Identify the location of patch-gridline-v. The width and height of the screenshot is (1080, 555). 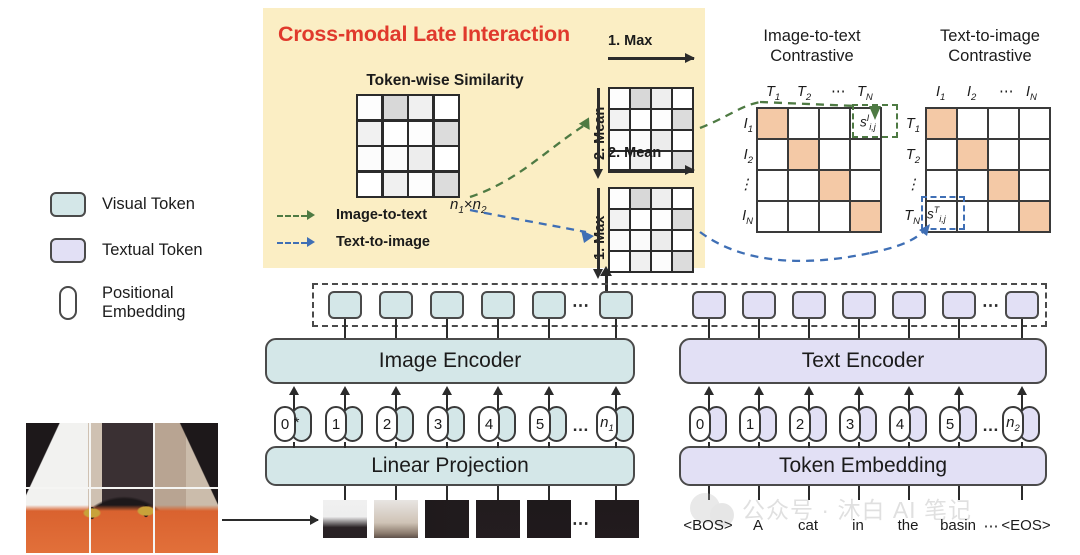
(90, 488).